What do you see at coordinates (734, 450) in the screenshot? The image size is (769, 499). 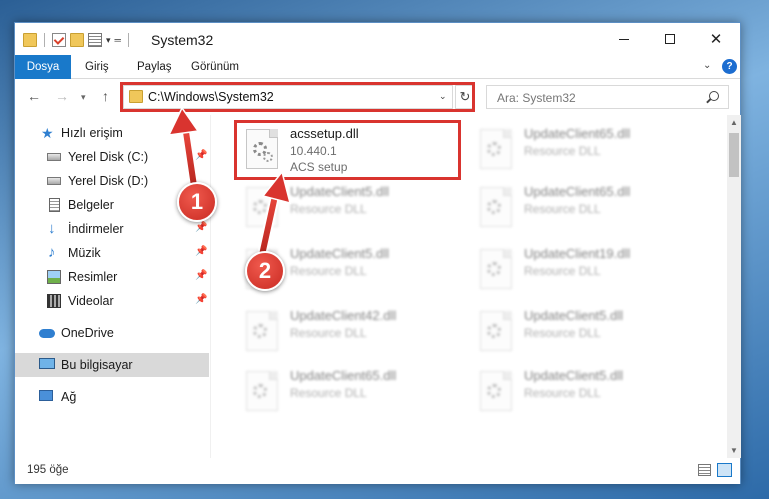 I see `scroll-down-icon: ▼` at bounding box center [734, 450].